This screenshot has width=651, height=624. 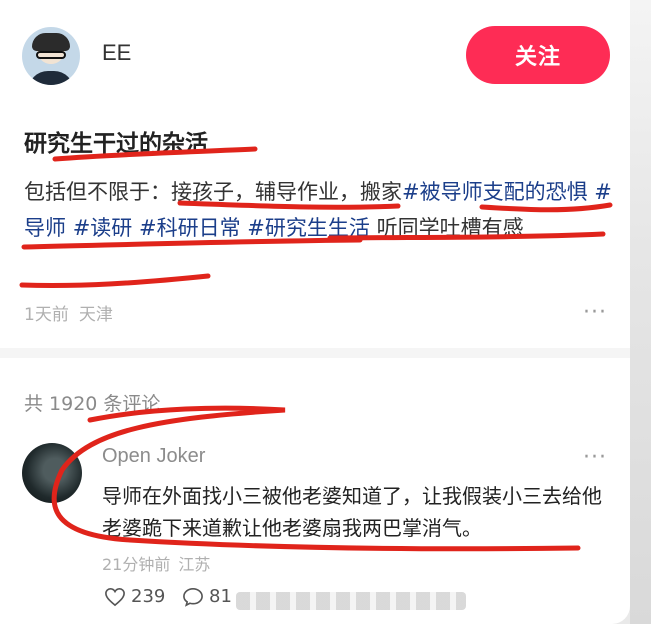 What do you see at coordinates (95, 315) in the screenshot?
I see `post-location: 天津` at bounding box center [95, 315].